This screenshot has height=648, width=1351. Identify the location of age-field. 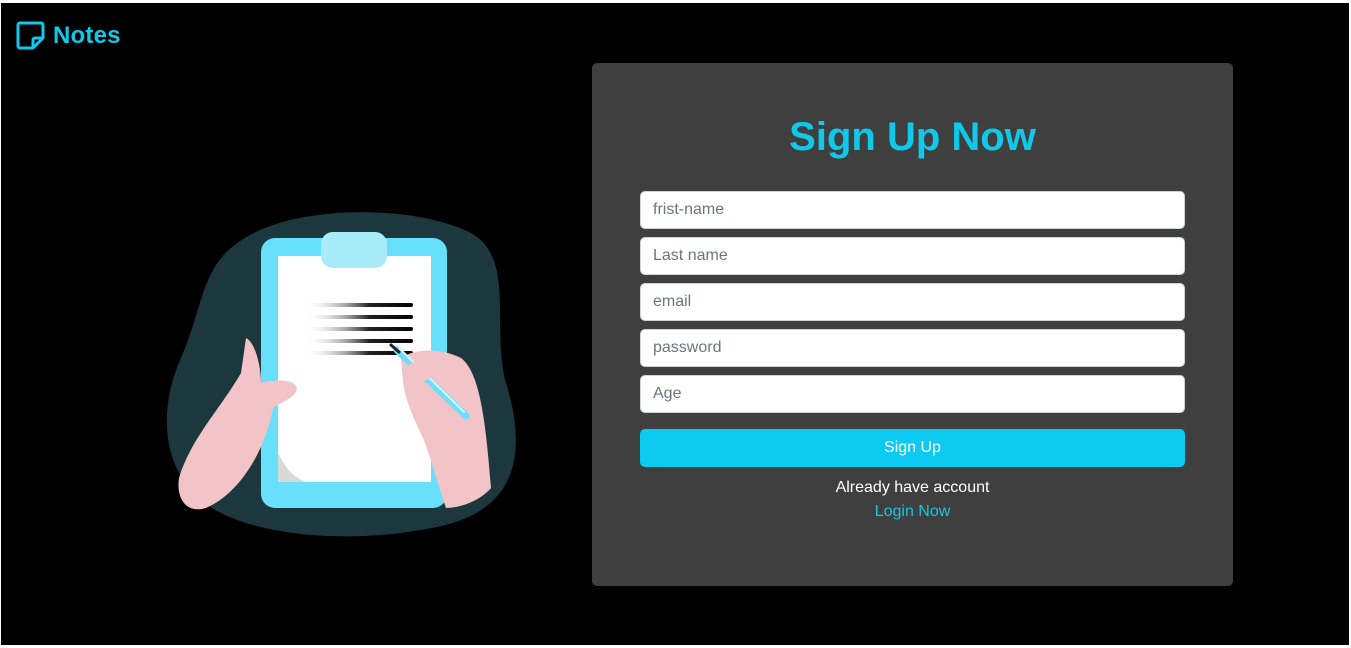
(912, 394).